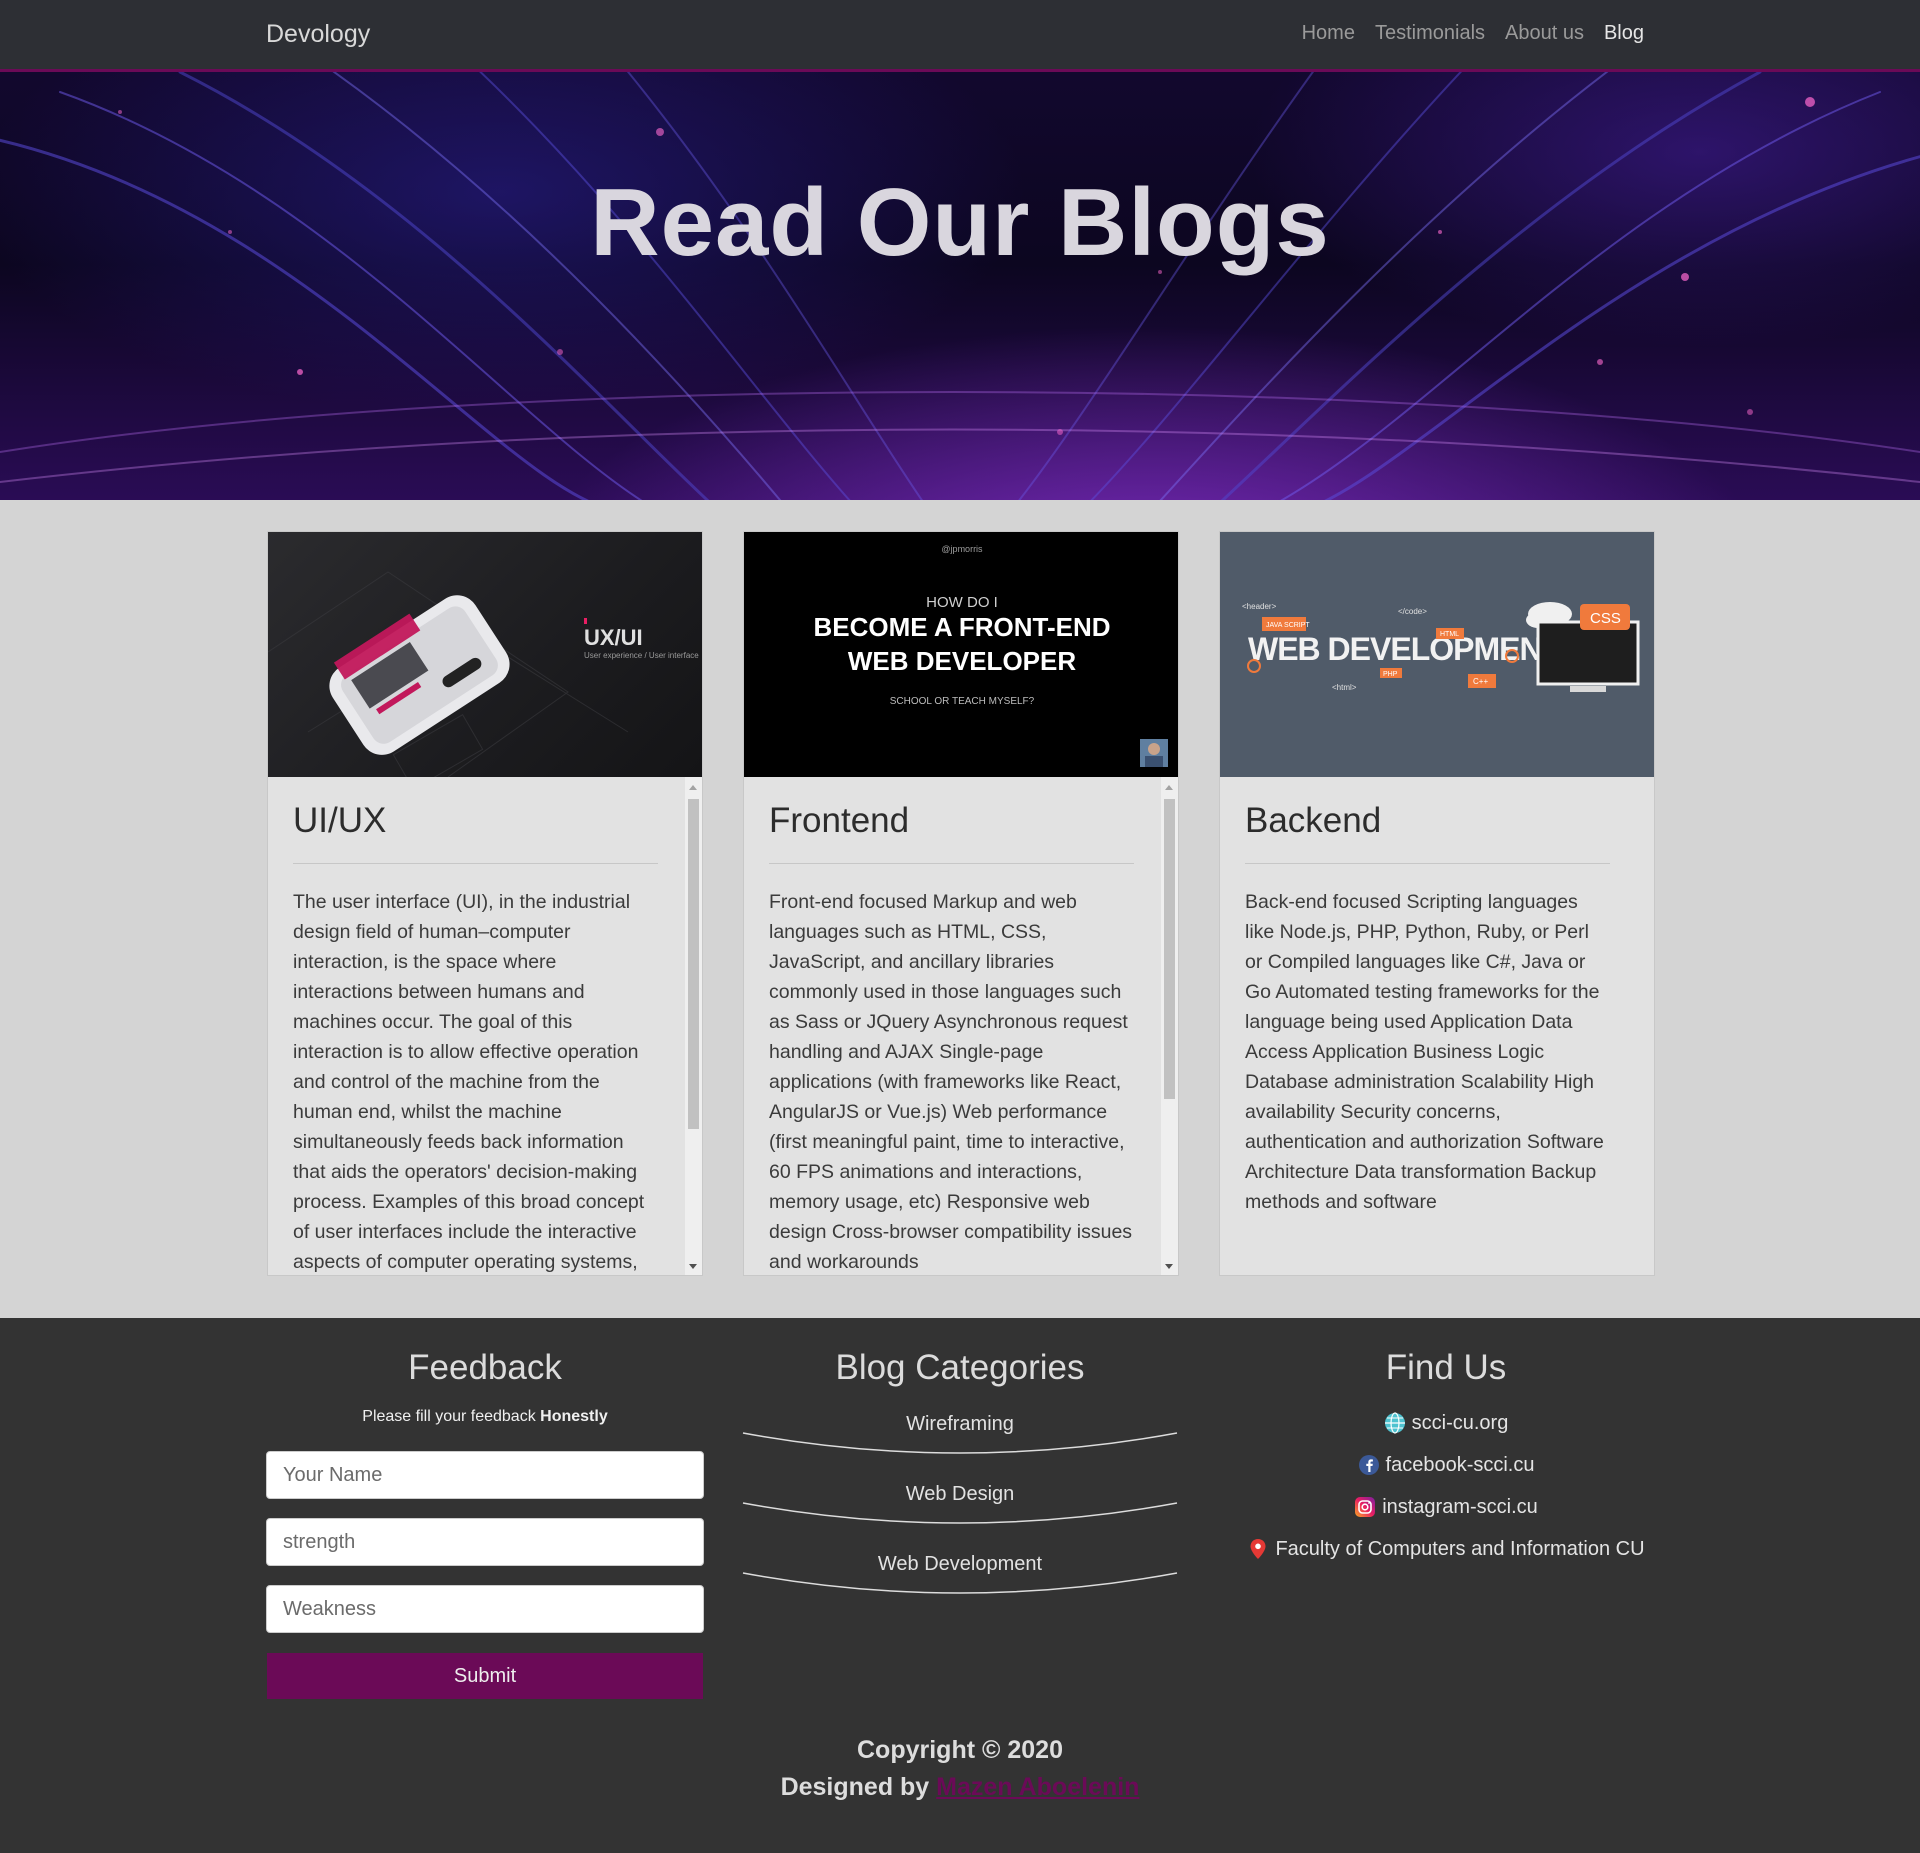 The image size is (1920, 1853). What do you see at coordinates (641, 655) in the screenshot?
I see `uiux-badge-caption: User experience / User interface` at bounding box center [641, 655].